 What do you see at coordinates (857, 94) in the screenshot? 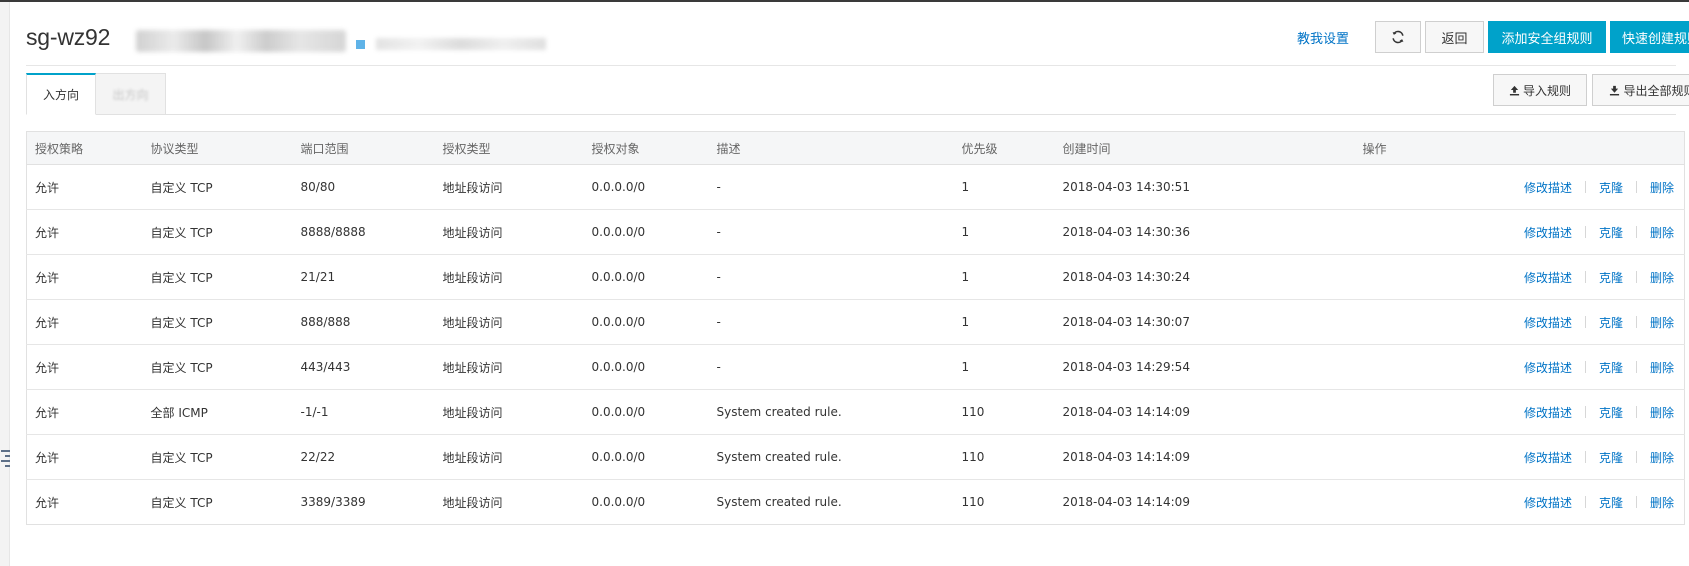
I see `direction-tabs: 入方向 出方向 导入规则 导出全部规则` at bounding box center [857, 94].